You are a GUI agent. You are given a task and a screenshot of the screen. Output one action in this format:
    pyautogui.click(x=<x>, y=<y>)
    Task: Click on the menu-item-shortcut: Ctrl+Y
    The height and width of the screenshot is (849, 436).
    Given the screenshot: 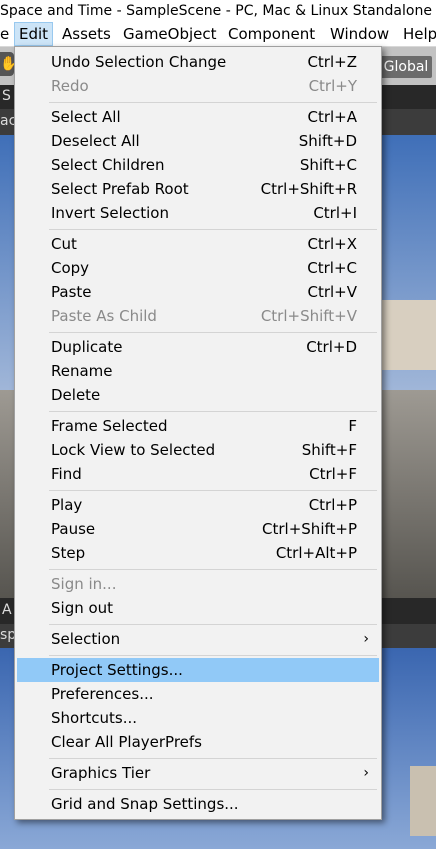 What is the action you would take?
    pyautogui.click(x=332, y=86)
    